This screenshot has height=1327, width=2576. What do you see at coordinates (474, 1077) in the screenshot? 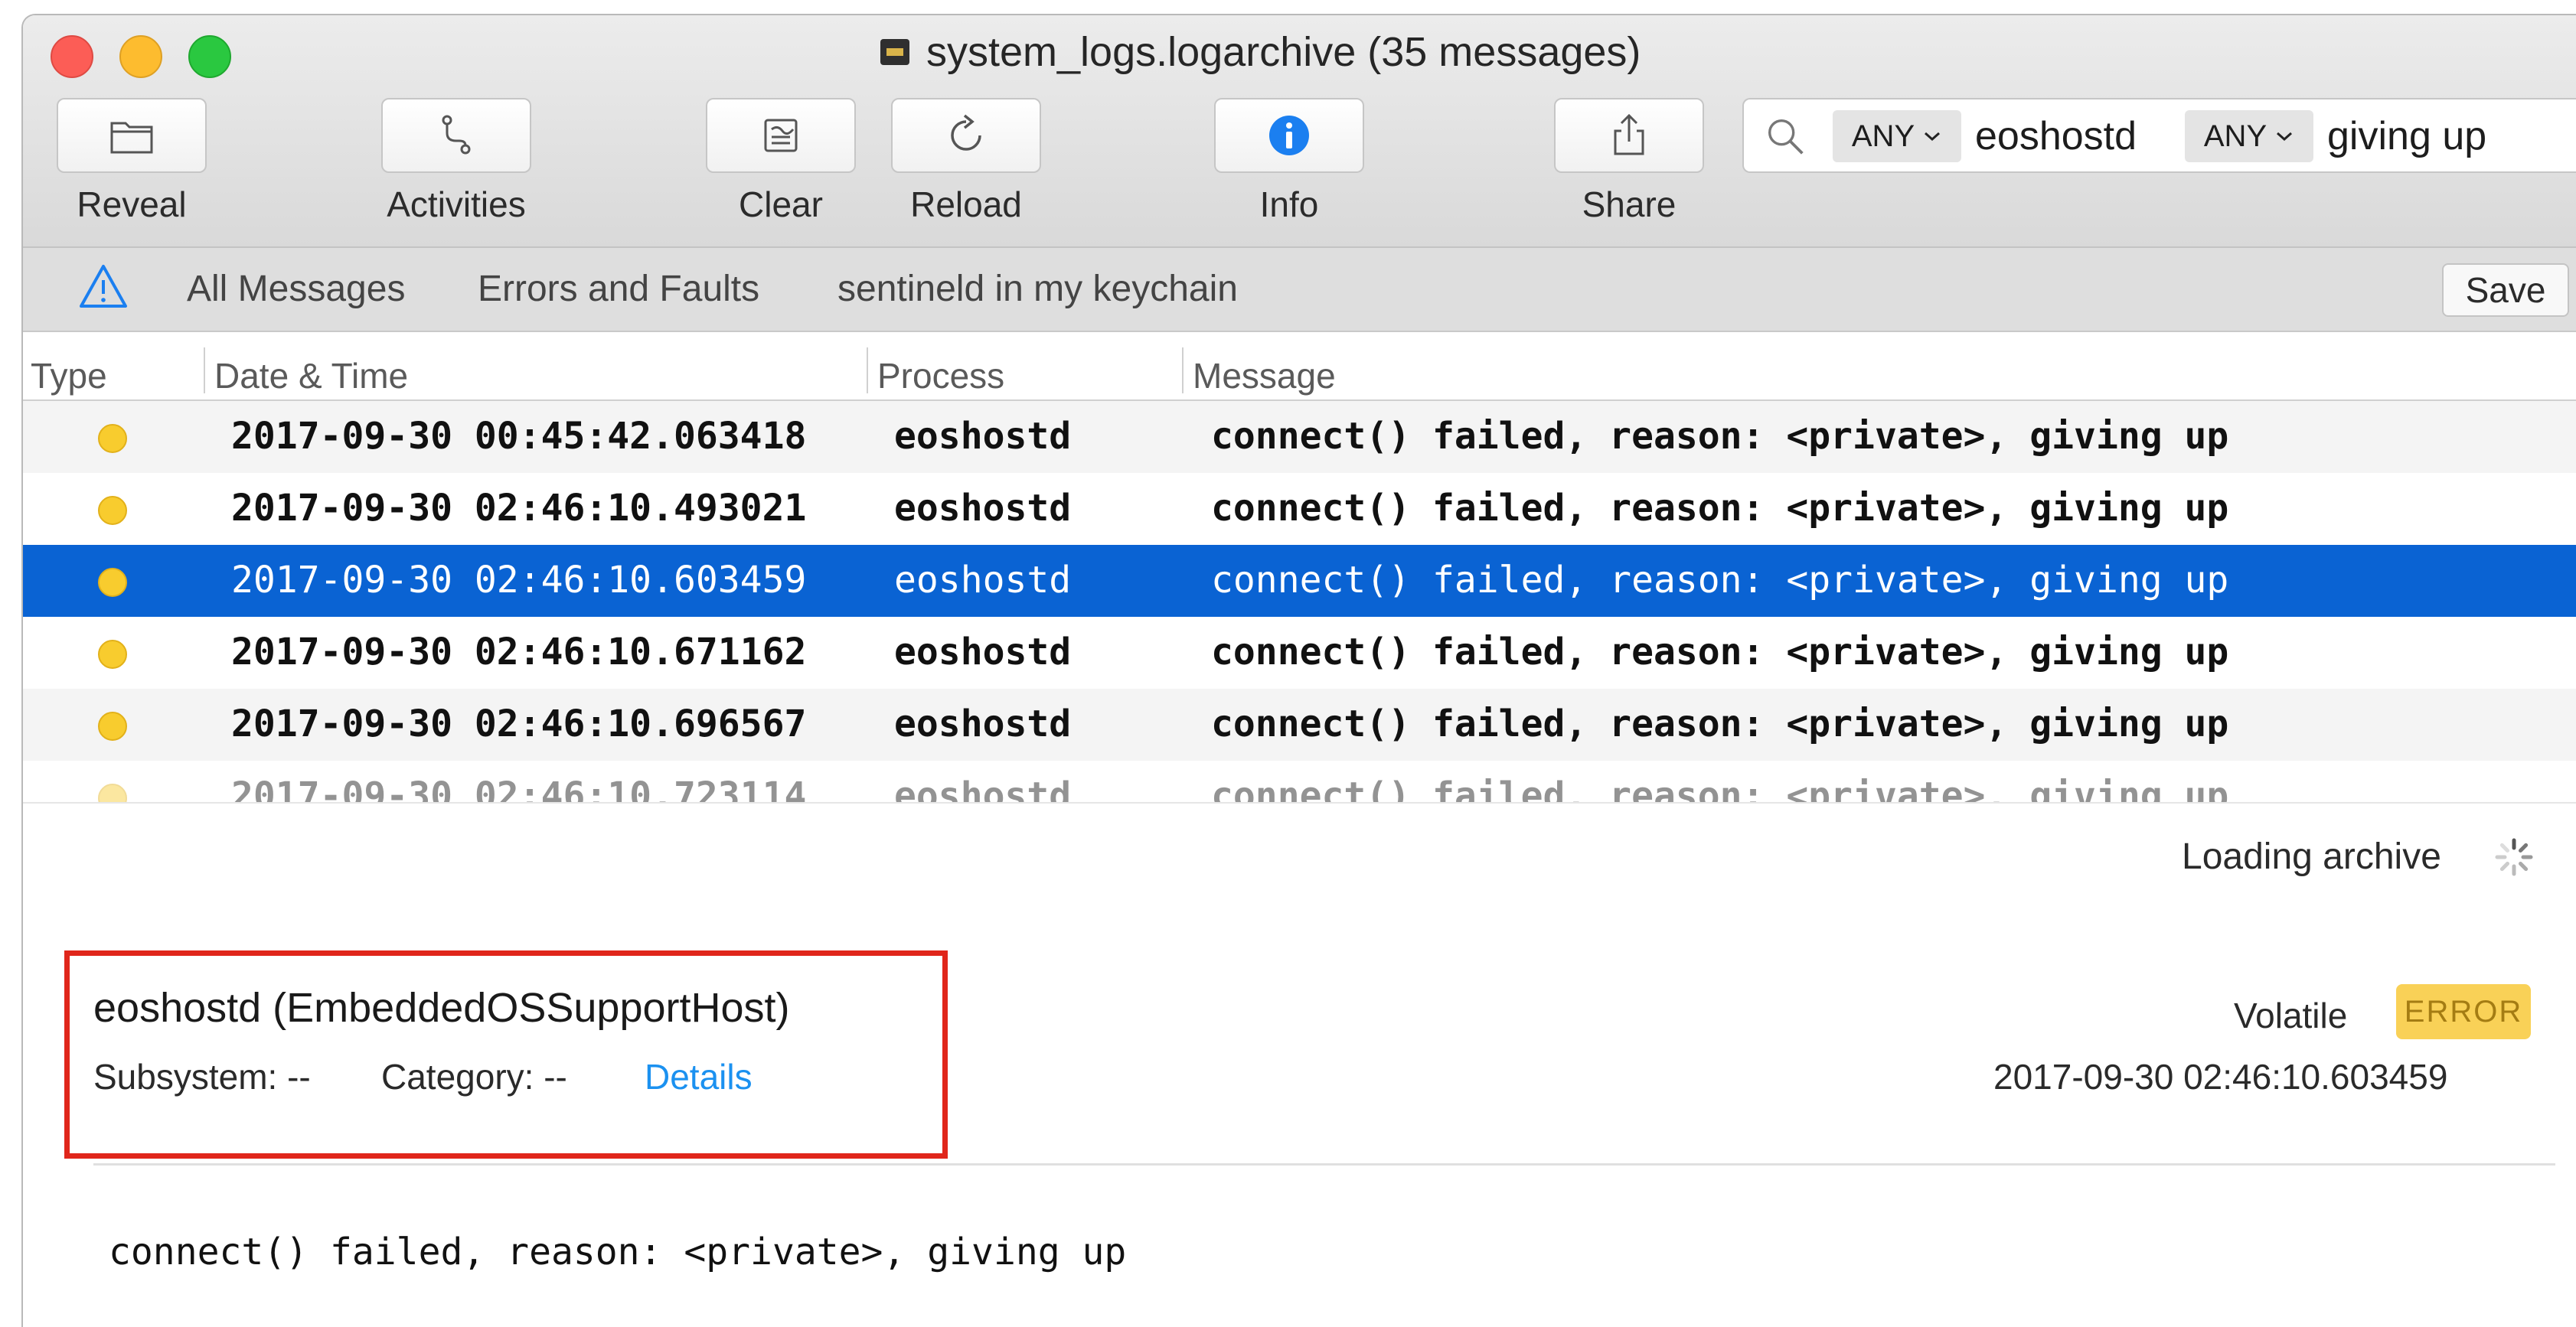
I see `detail-category: Category: --` at bounding box center [474, 1077].